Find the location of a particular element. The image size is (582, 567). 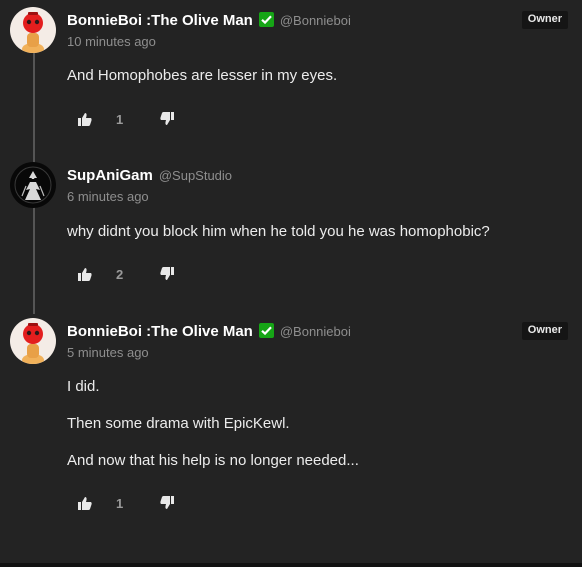

comment-text: I did. is located at coordinates (83, 386).